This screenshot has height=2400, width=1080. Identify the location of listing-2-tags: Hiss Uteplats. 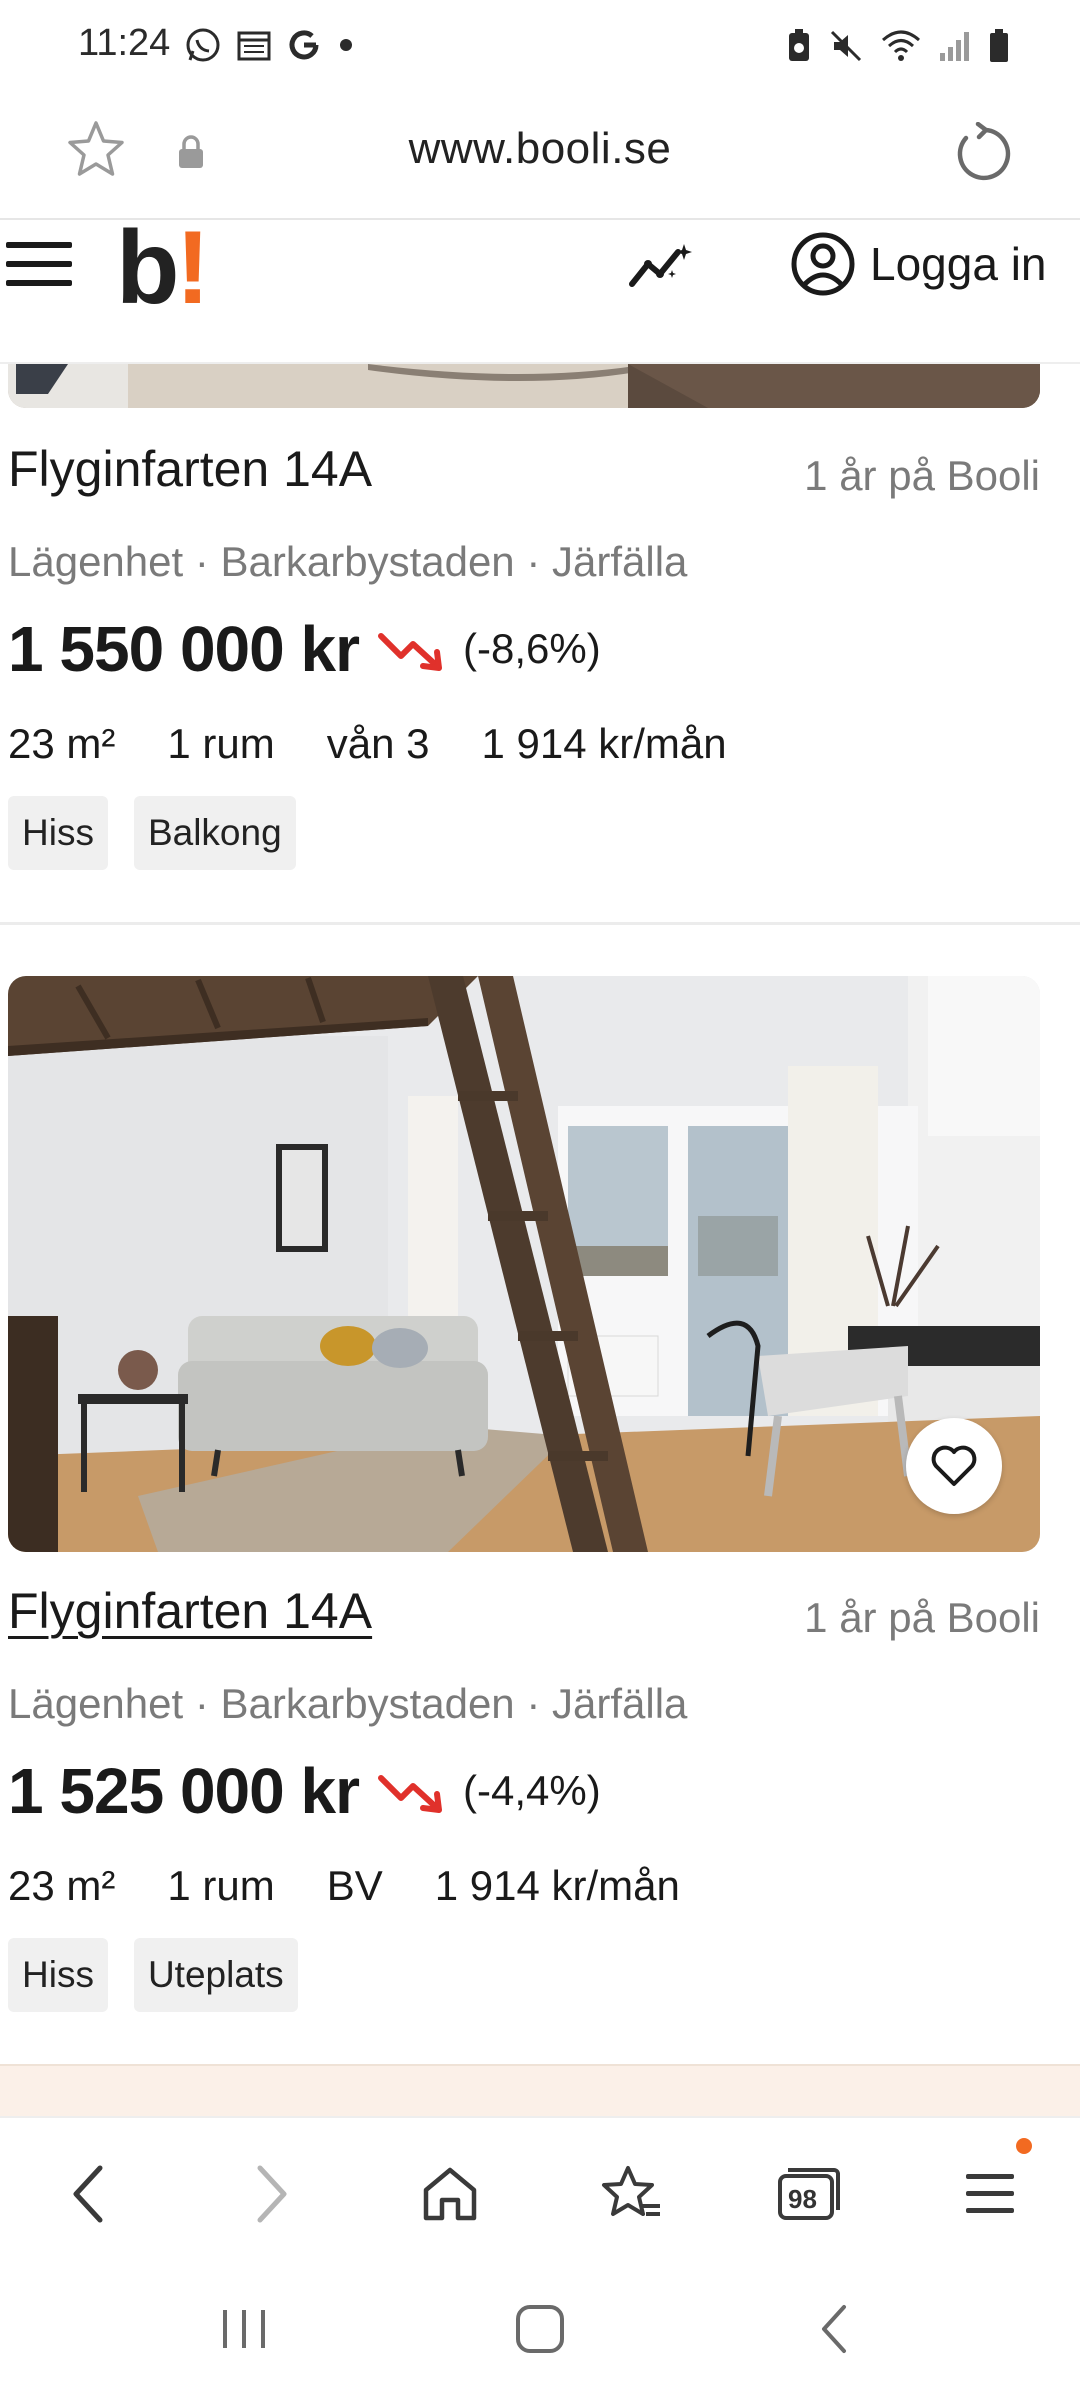
(153, 1975).